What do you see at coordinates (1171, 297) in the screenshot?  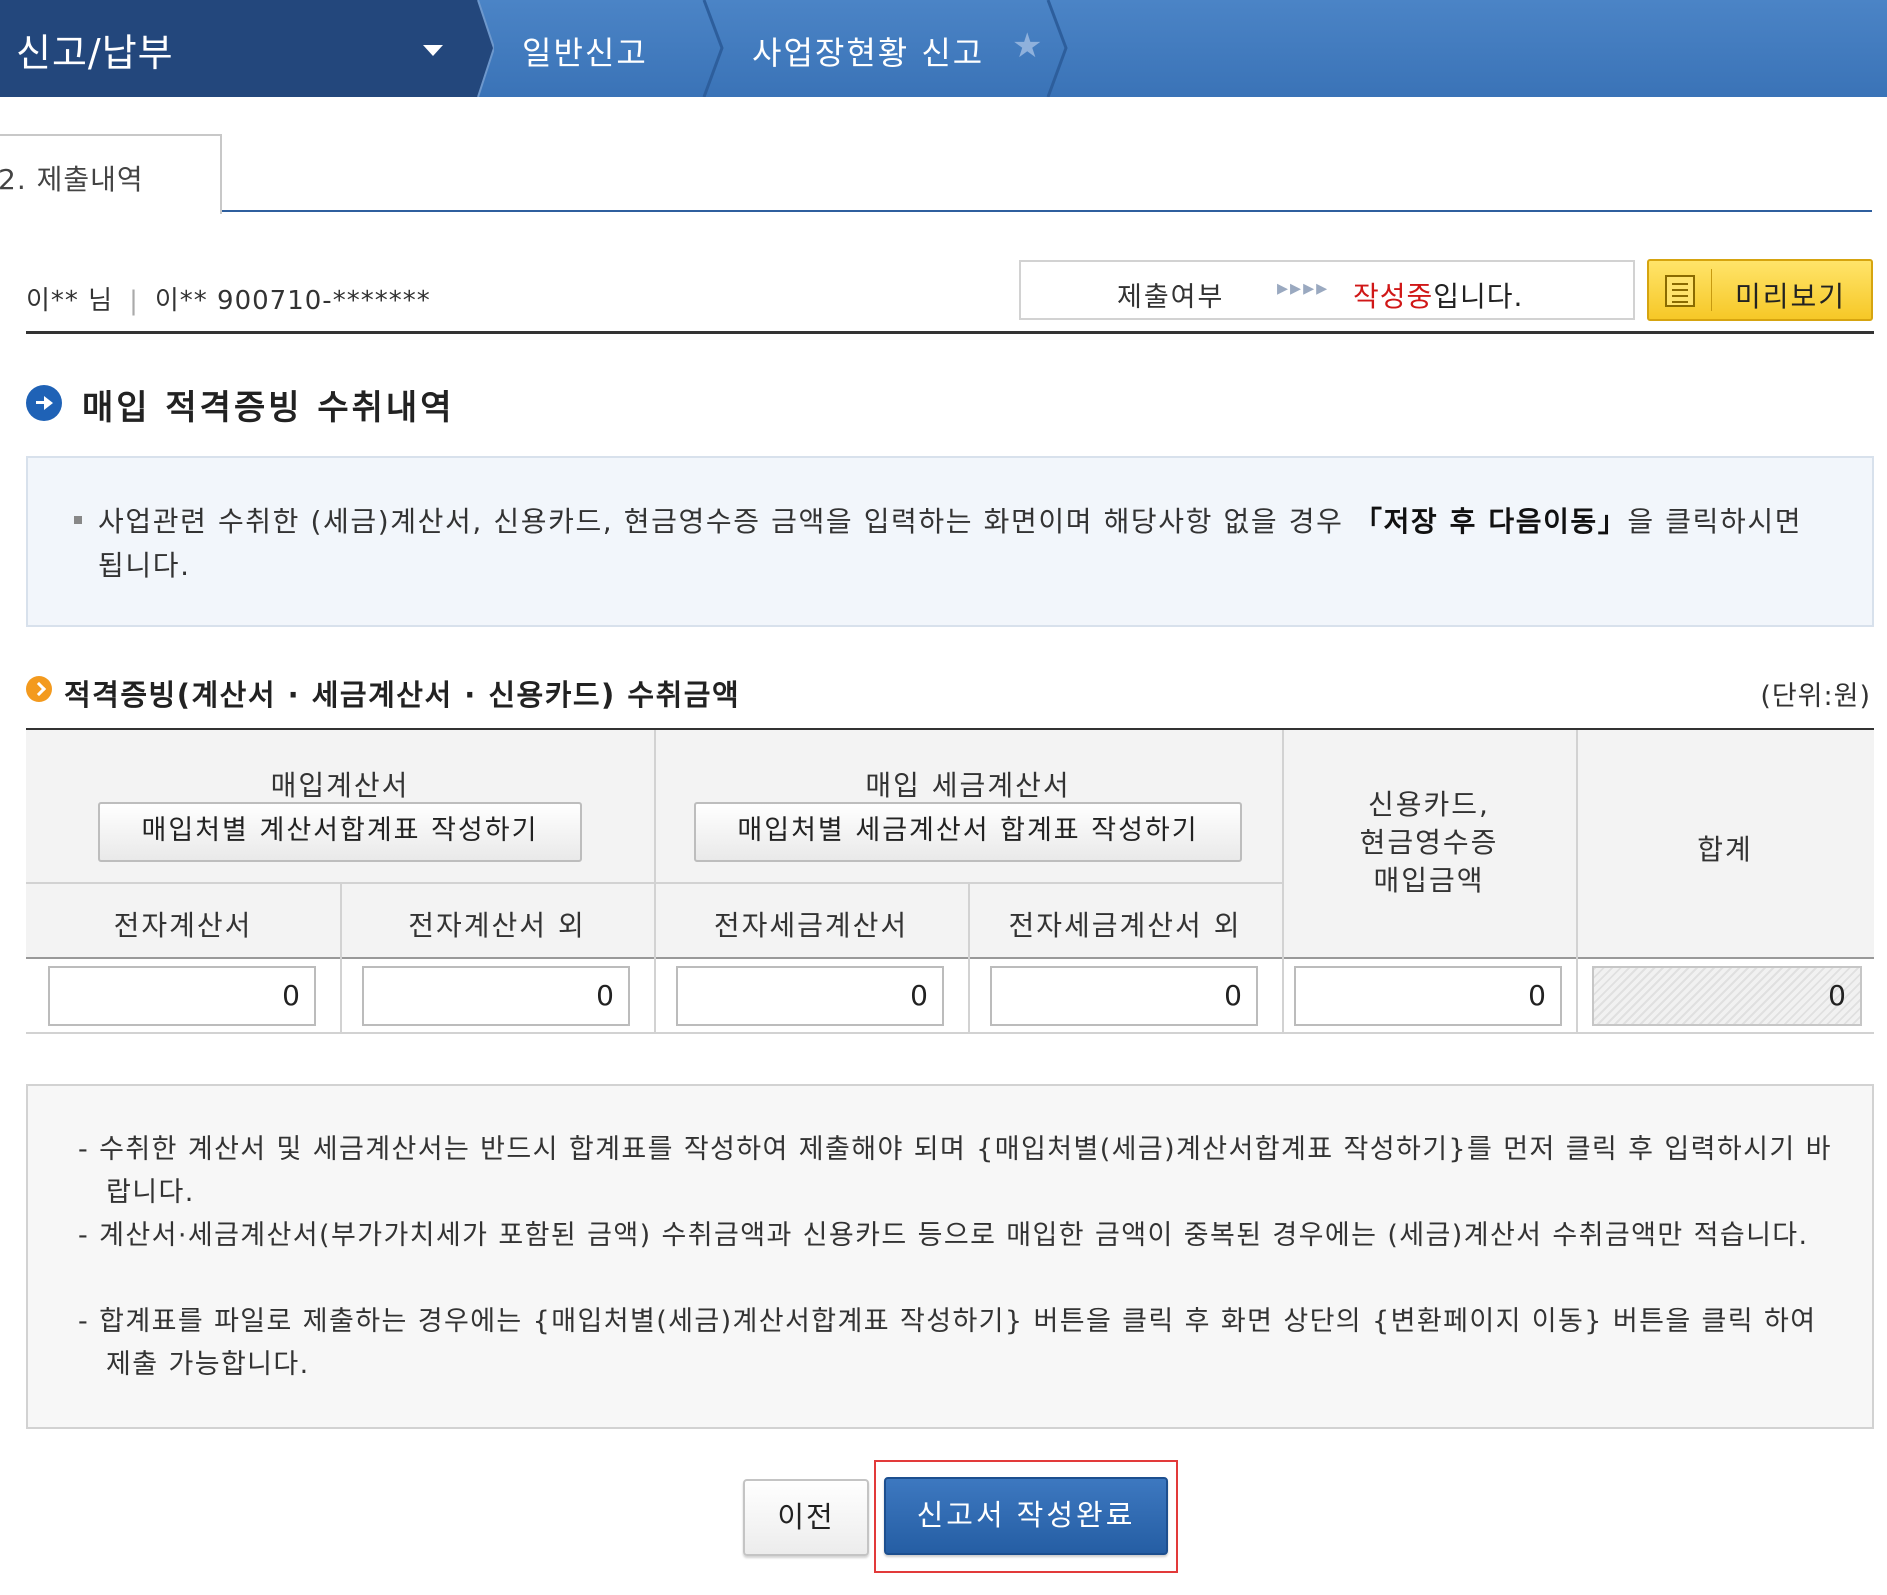 I see `status-label: 제출여부` at bounding box center [1171, 297].